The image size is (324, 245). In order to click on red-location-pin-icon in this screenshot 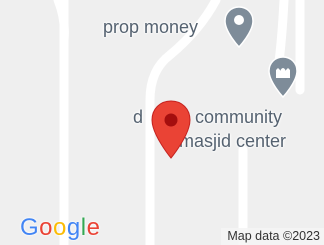, I will do `click(171, 132)`.